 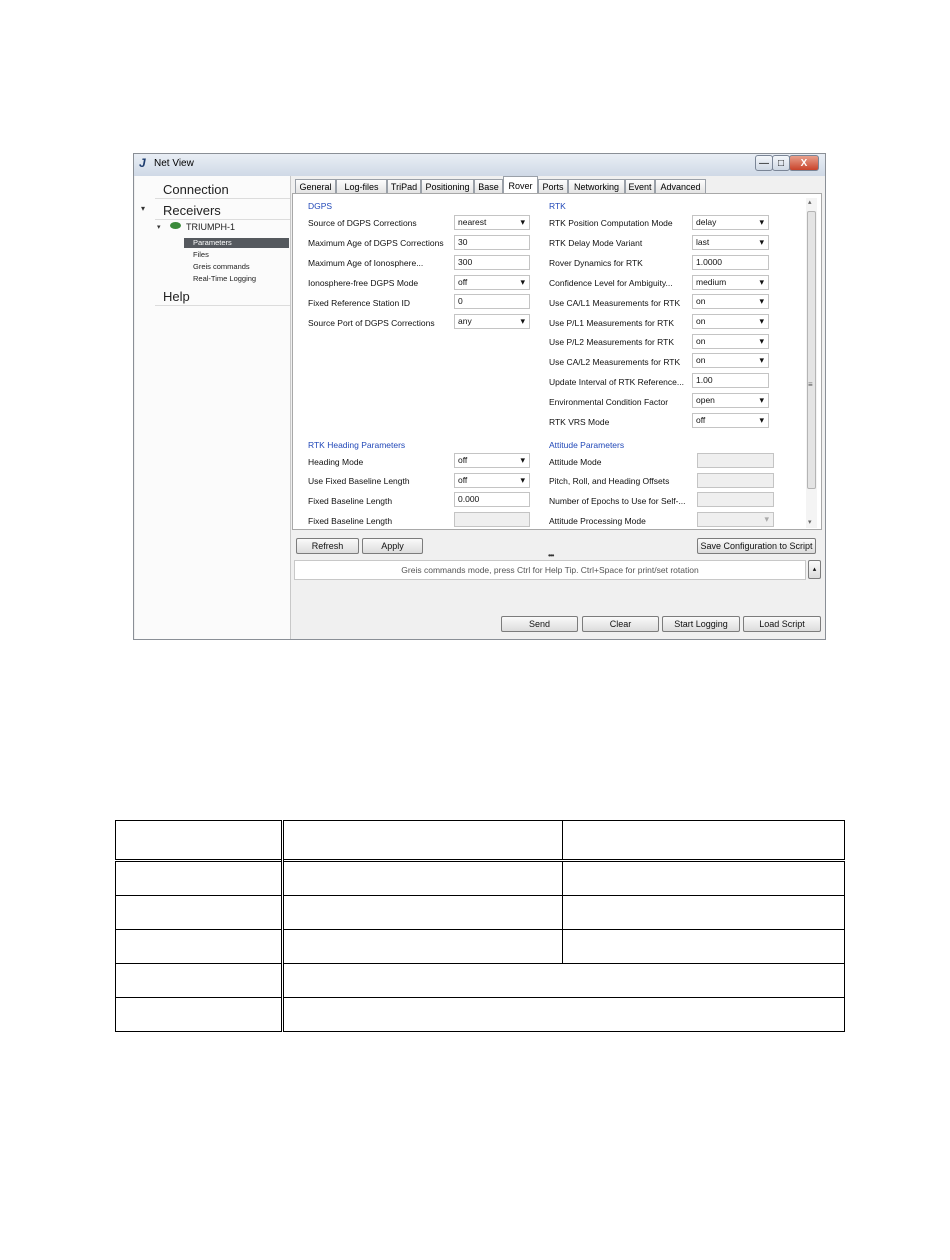 I want to click on clear-button: Clear, so click(x=620, y=624).